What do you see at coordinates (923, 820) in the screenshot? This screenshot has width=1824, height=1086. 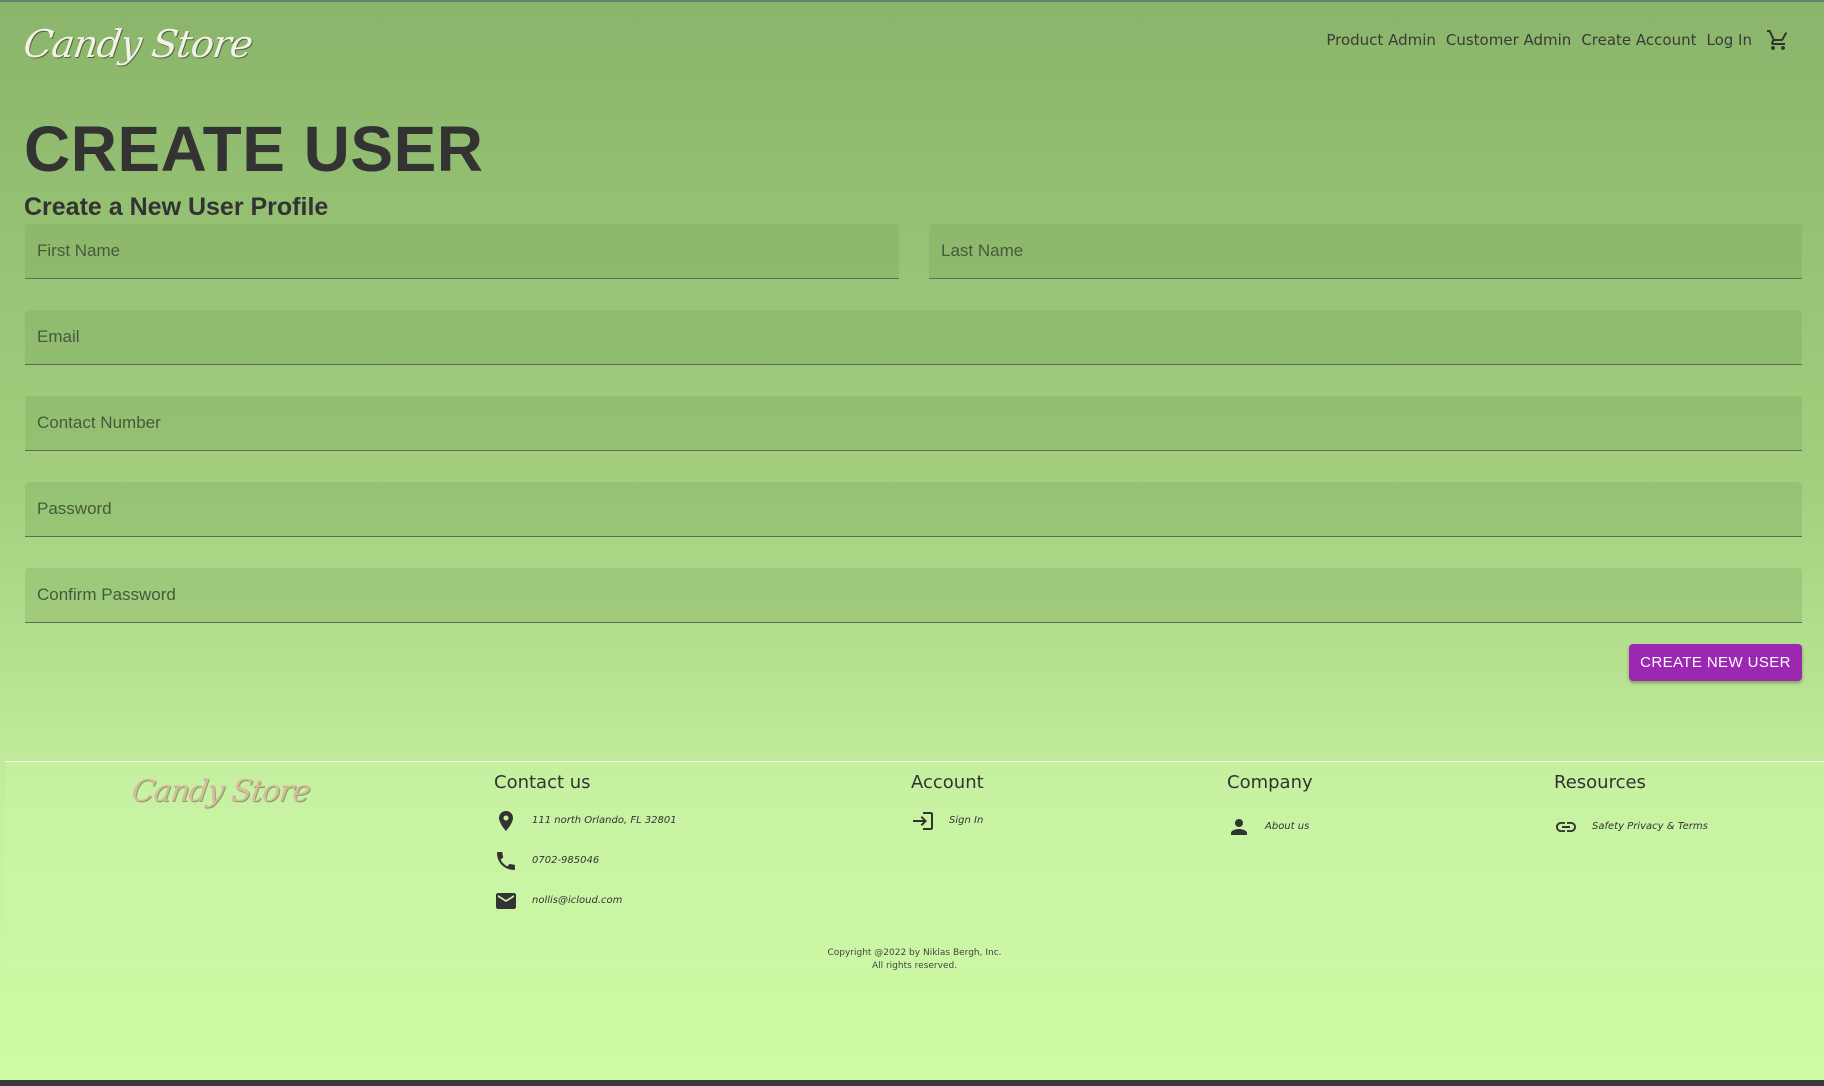 I see `login-icon` at bounding box center [923, 820].